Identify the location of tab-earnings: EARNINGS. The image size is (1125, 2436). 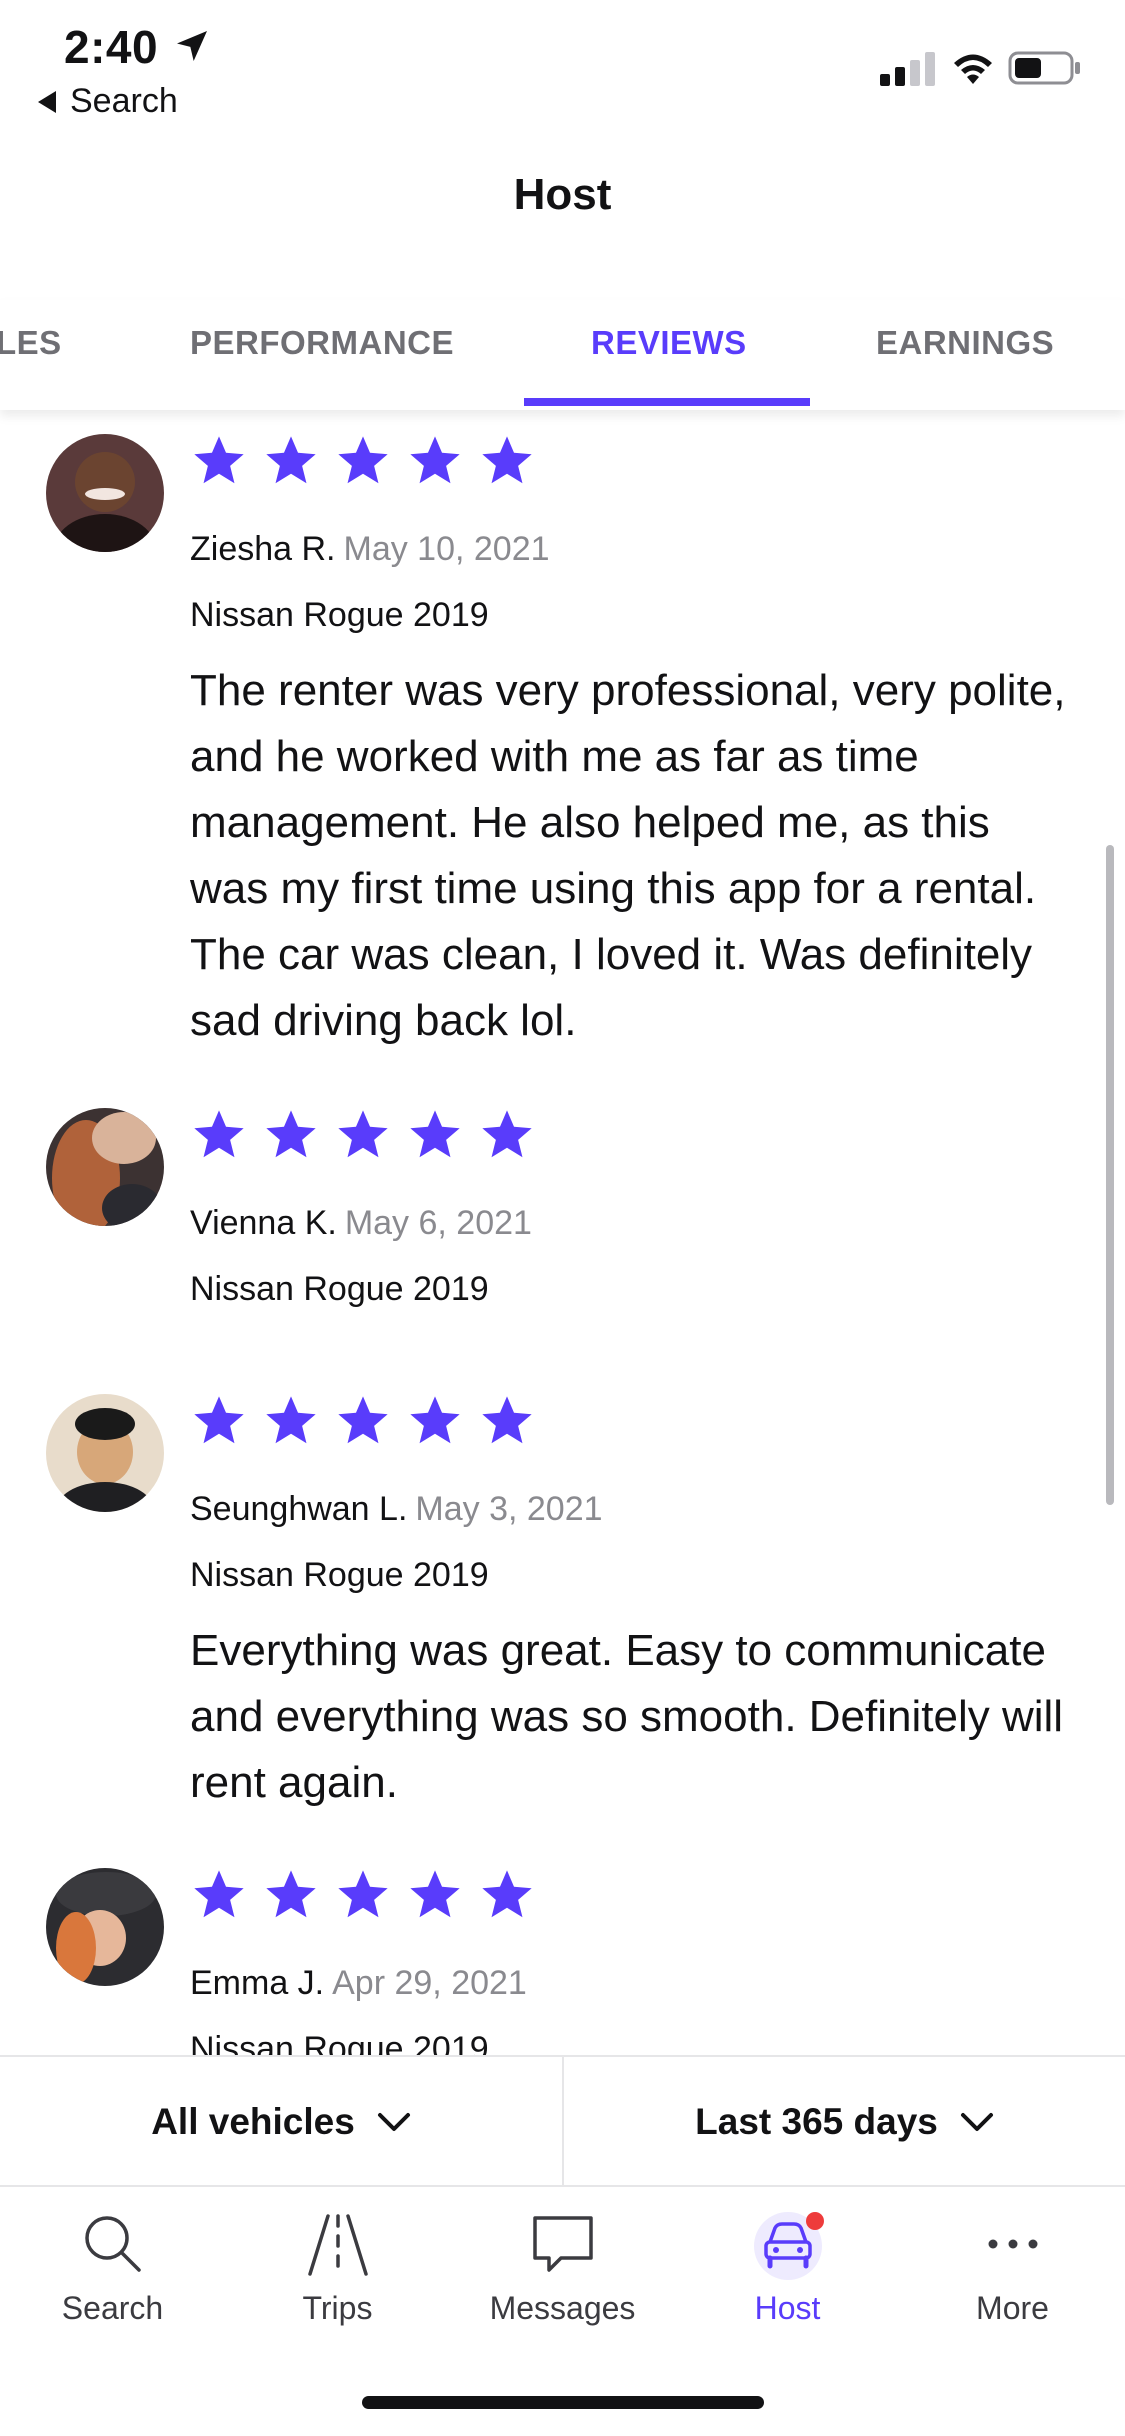
(965, 343).